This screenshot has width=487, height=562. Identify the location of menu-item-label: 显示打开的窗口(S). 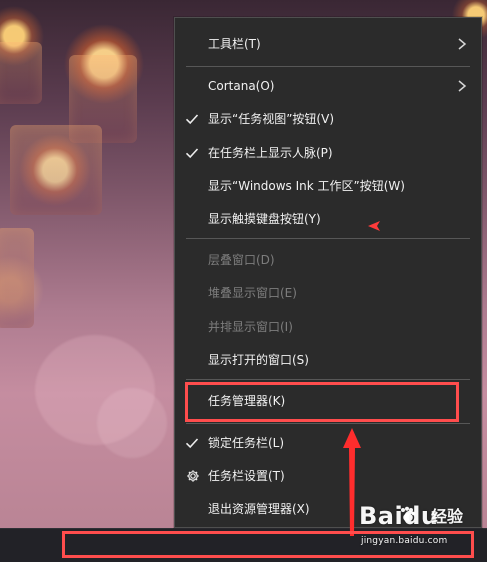
(258, 360).